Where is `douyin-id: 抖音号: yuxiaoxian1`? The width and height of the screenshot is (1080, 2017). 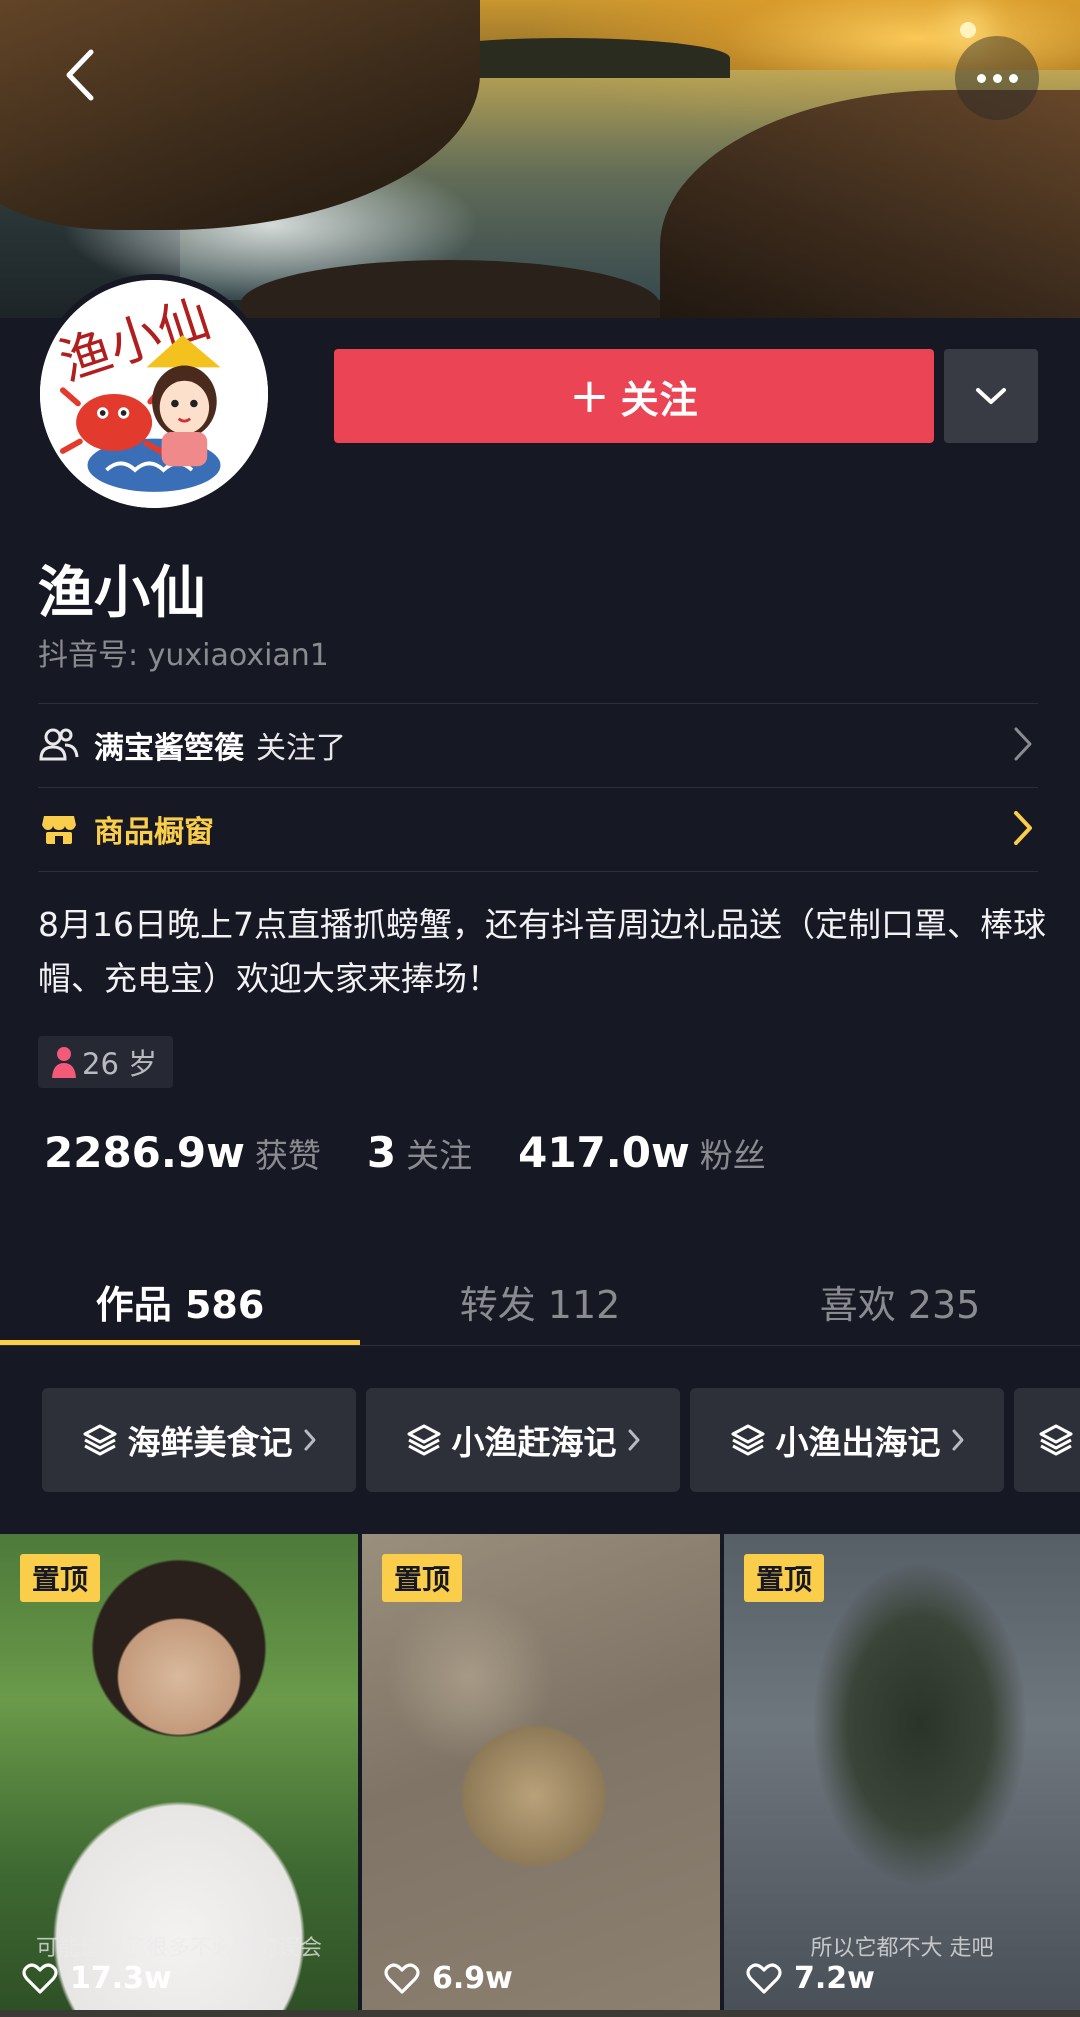
douyin-id: 抖音号: yuxiaoxian1 is located at coordinates (183, 655).